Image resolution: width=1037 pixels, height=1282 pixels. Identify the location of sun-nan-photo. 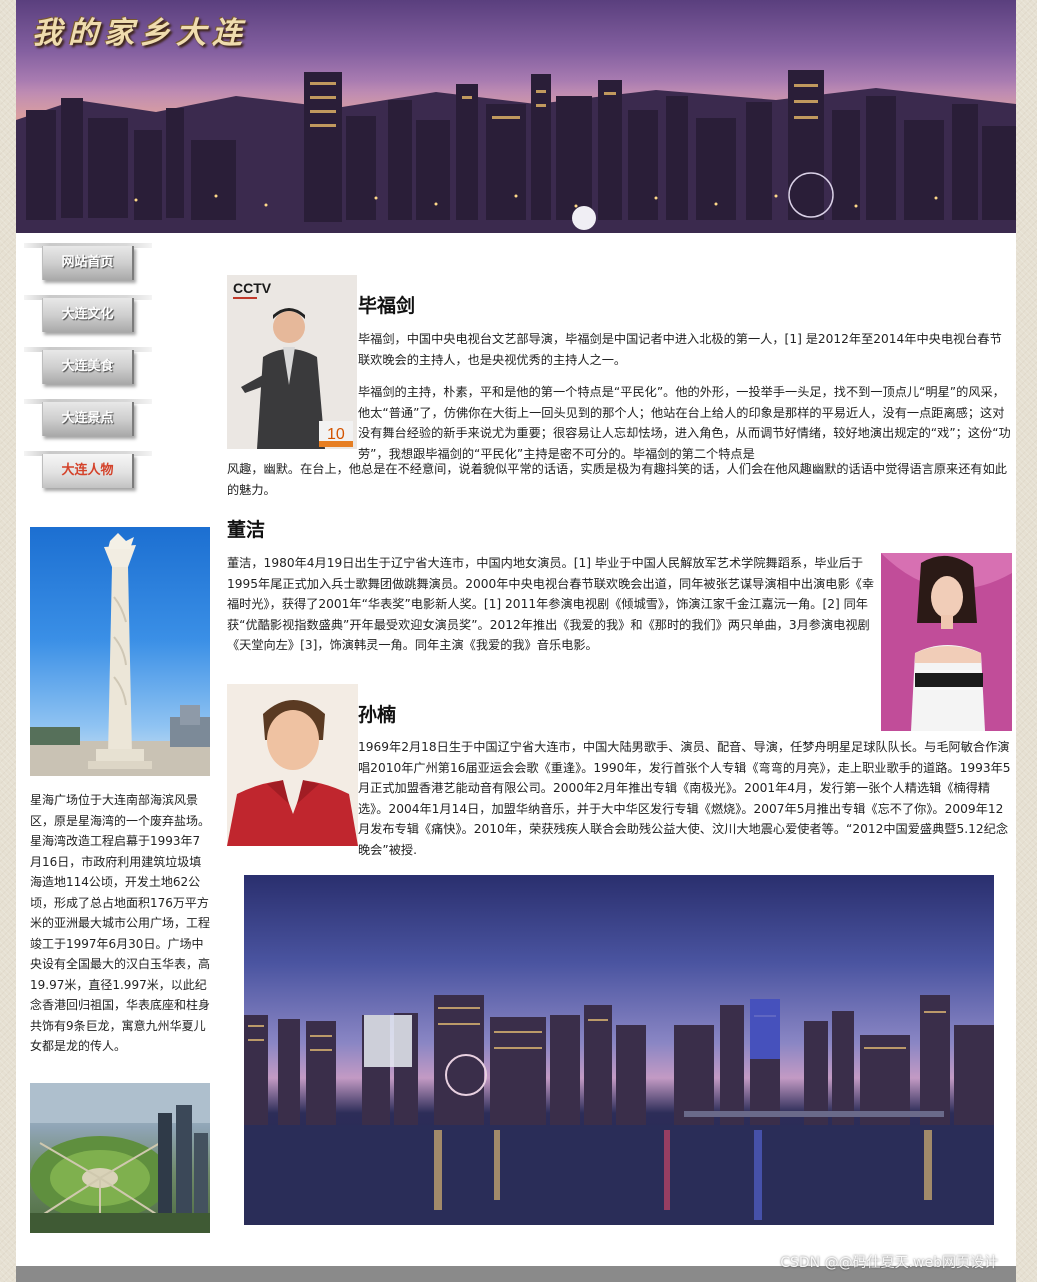
(292, 765).